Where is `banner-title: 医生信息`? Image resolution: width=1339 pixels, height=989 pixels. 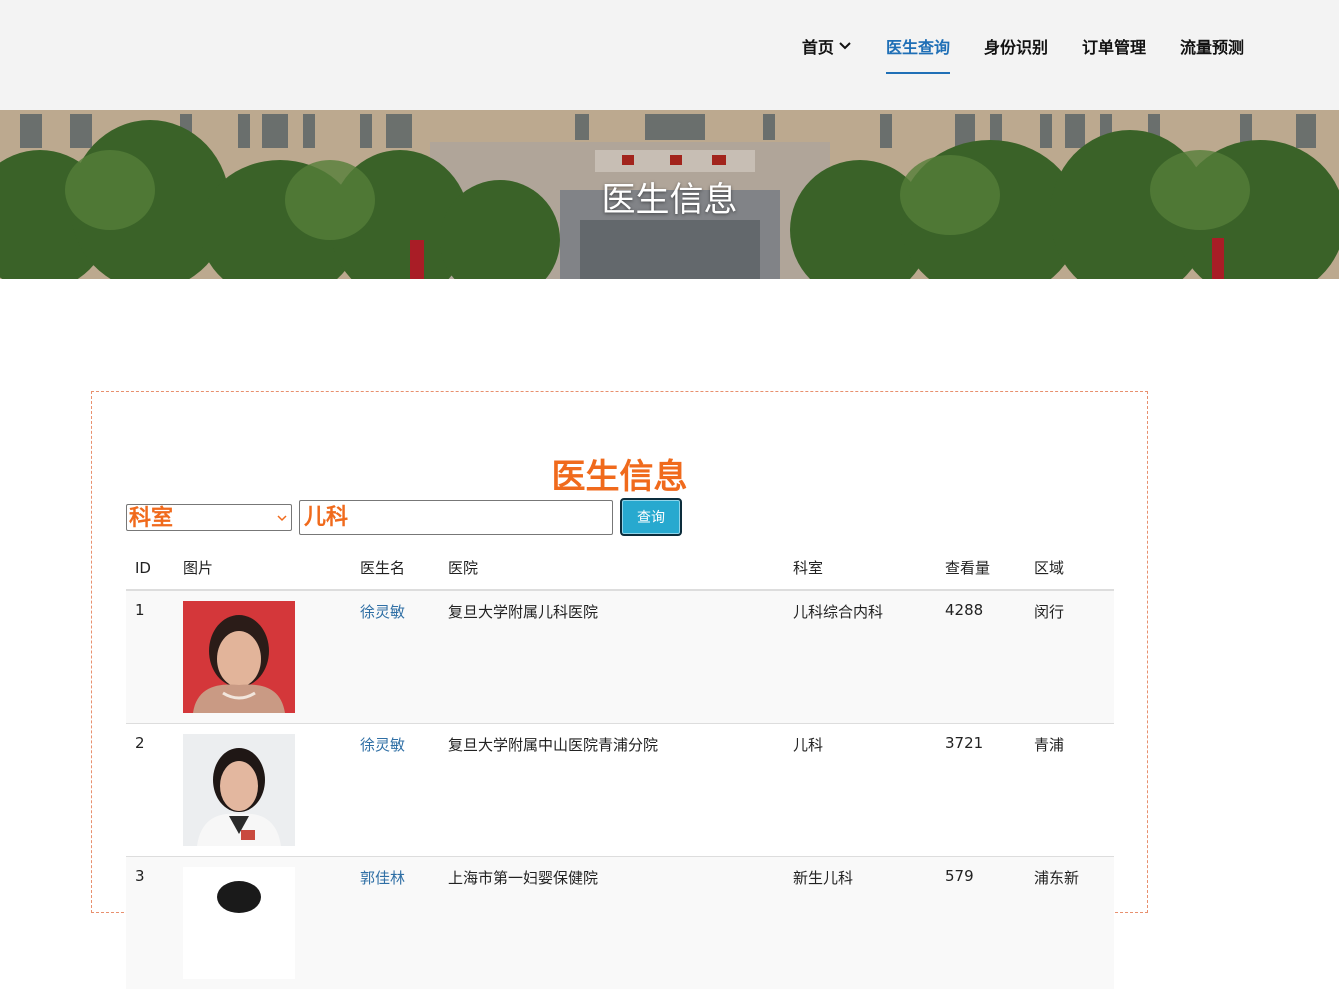
banner-title: 医生信息 is located at coordinates (669, 196).